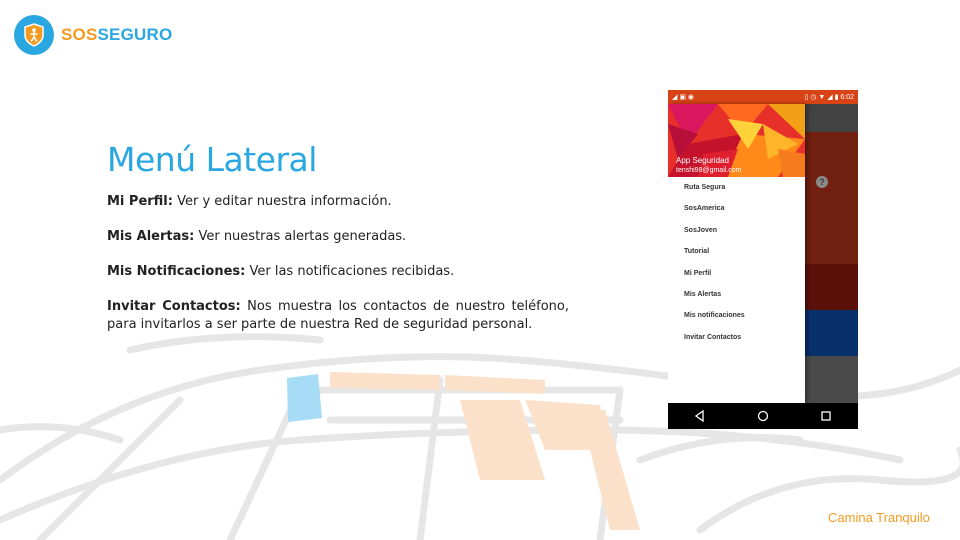 Image resolution: width=960 pixels, height=540 pixels. What do you see at coordinates (135, 34) in the screenshot?
I see `brand-name-part2: SEGURO` at bounding box center [135, 34].